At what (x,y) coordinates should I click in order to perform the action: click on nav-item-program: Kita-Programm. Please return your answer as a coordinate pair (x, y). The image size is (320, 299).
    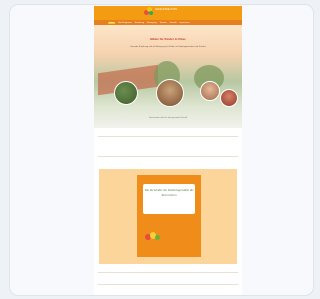
    Looking at the image, I should click on (124, 23).